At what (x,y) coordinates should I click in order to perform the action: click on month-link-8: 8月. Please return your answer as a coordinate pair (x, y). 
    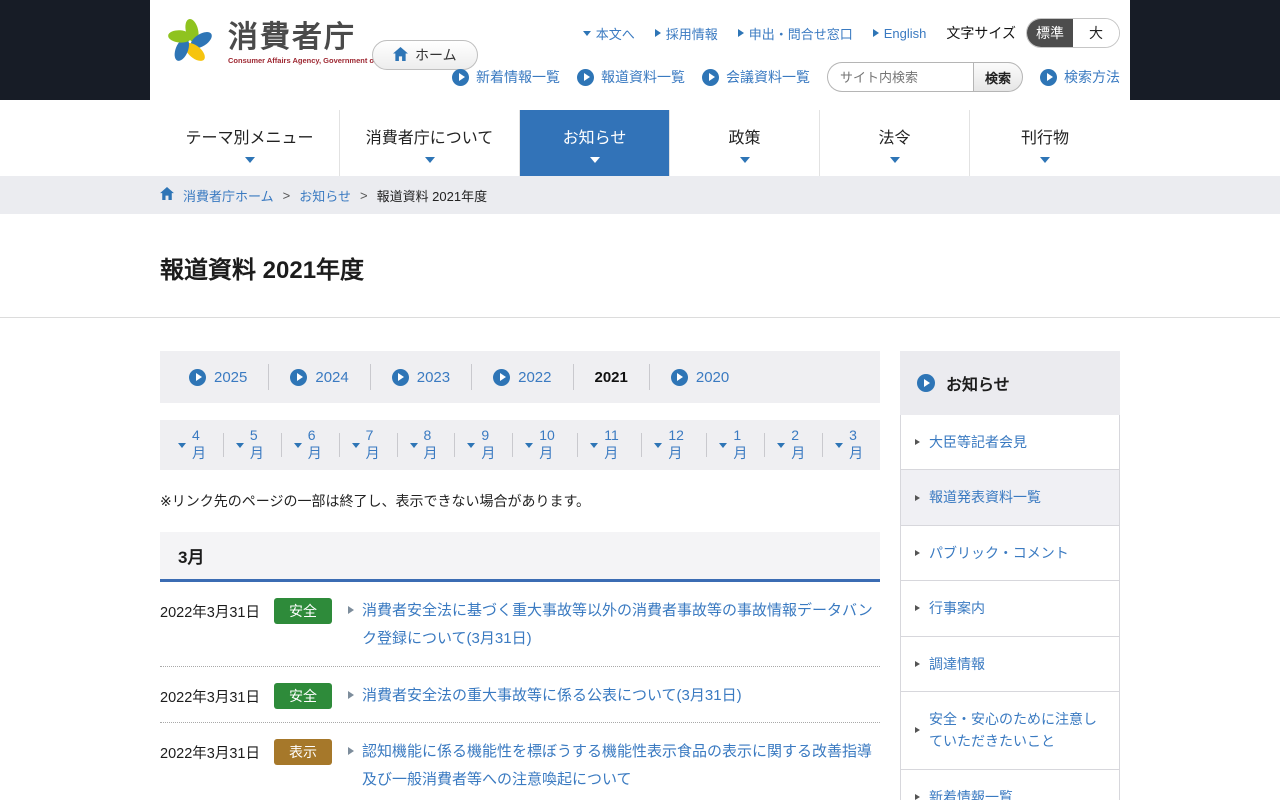
    Looking at the image, I should click on (427, 444).